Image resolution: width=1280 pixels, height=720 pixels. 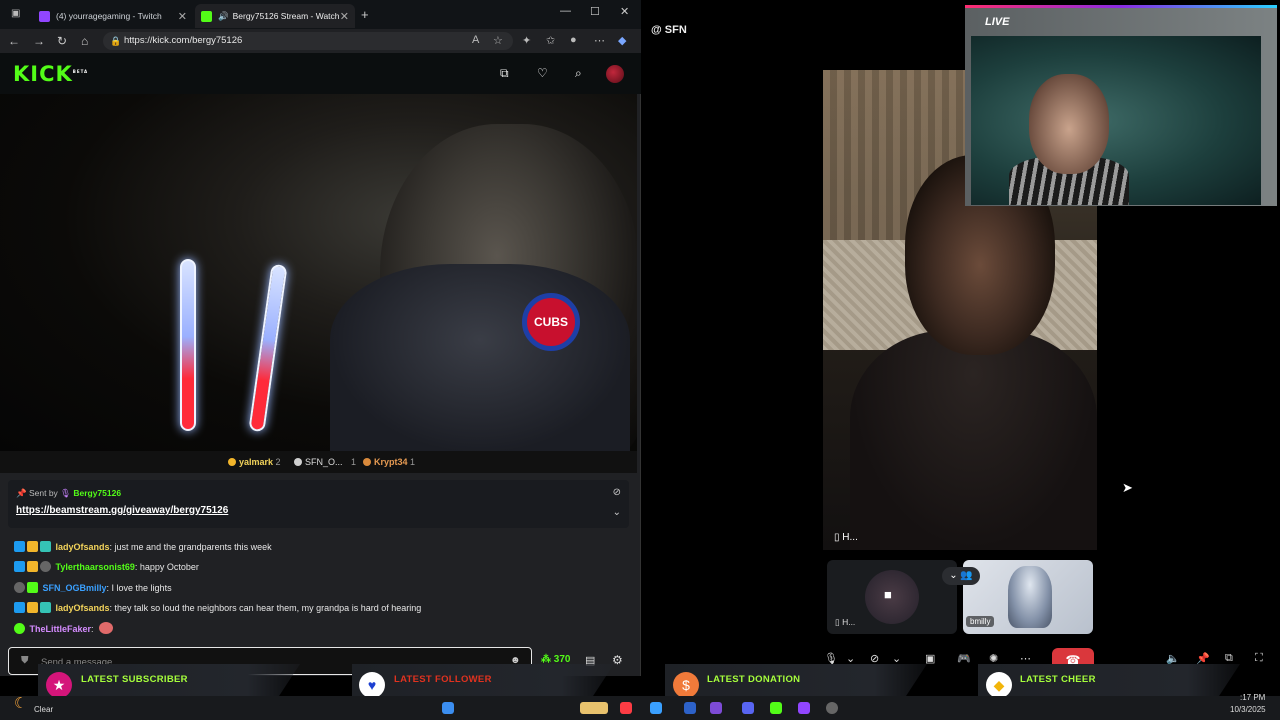 What do you see at coordinates (776, 708) in the screenshot?
I see `kick-taskbar-icon` at bounding box center [776, 708].